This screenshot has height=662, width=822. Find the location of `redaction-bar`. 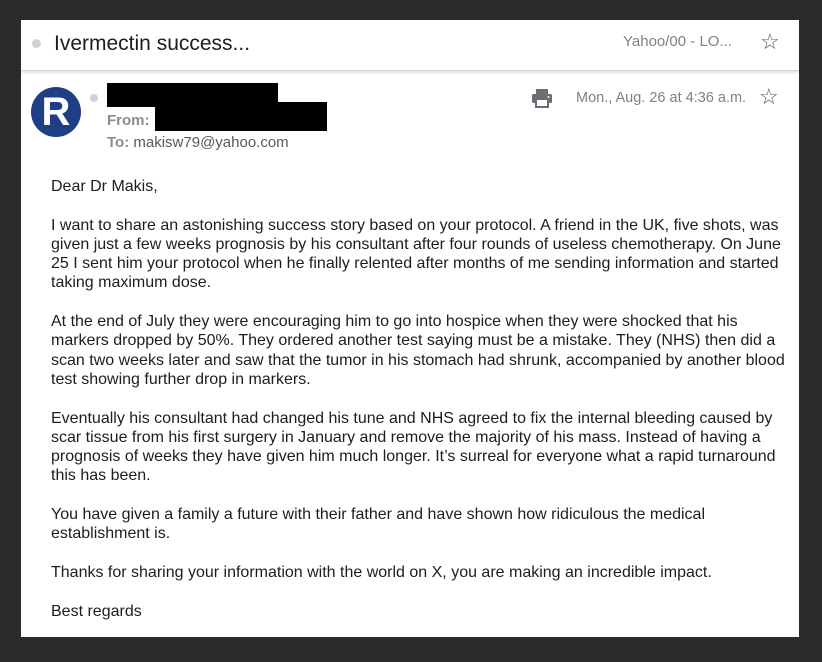

redaction-bar is located at coordinates (241, 116).